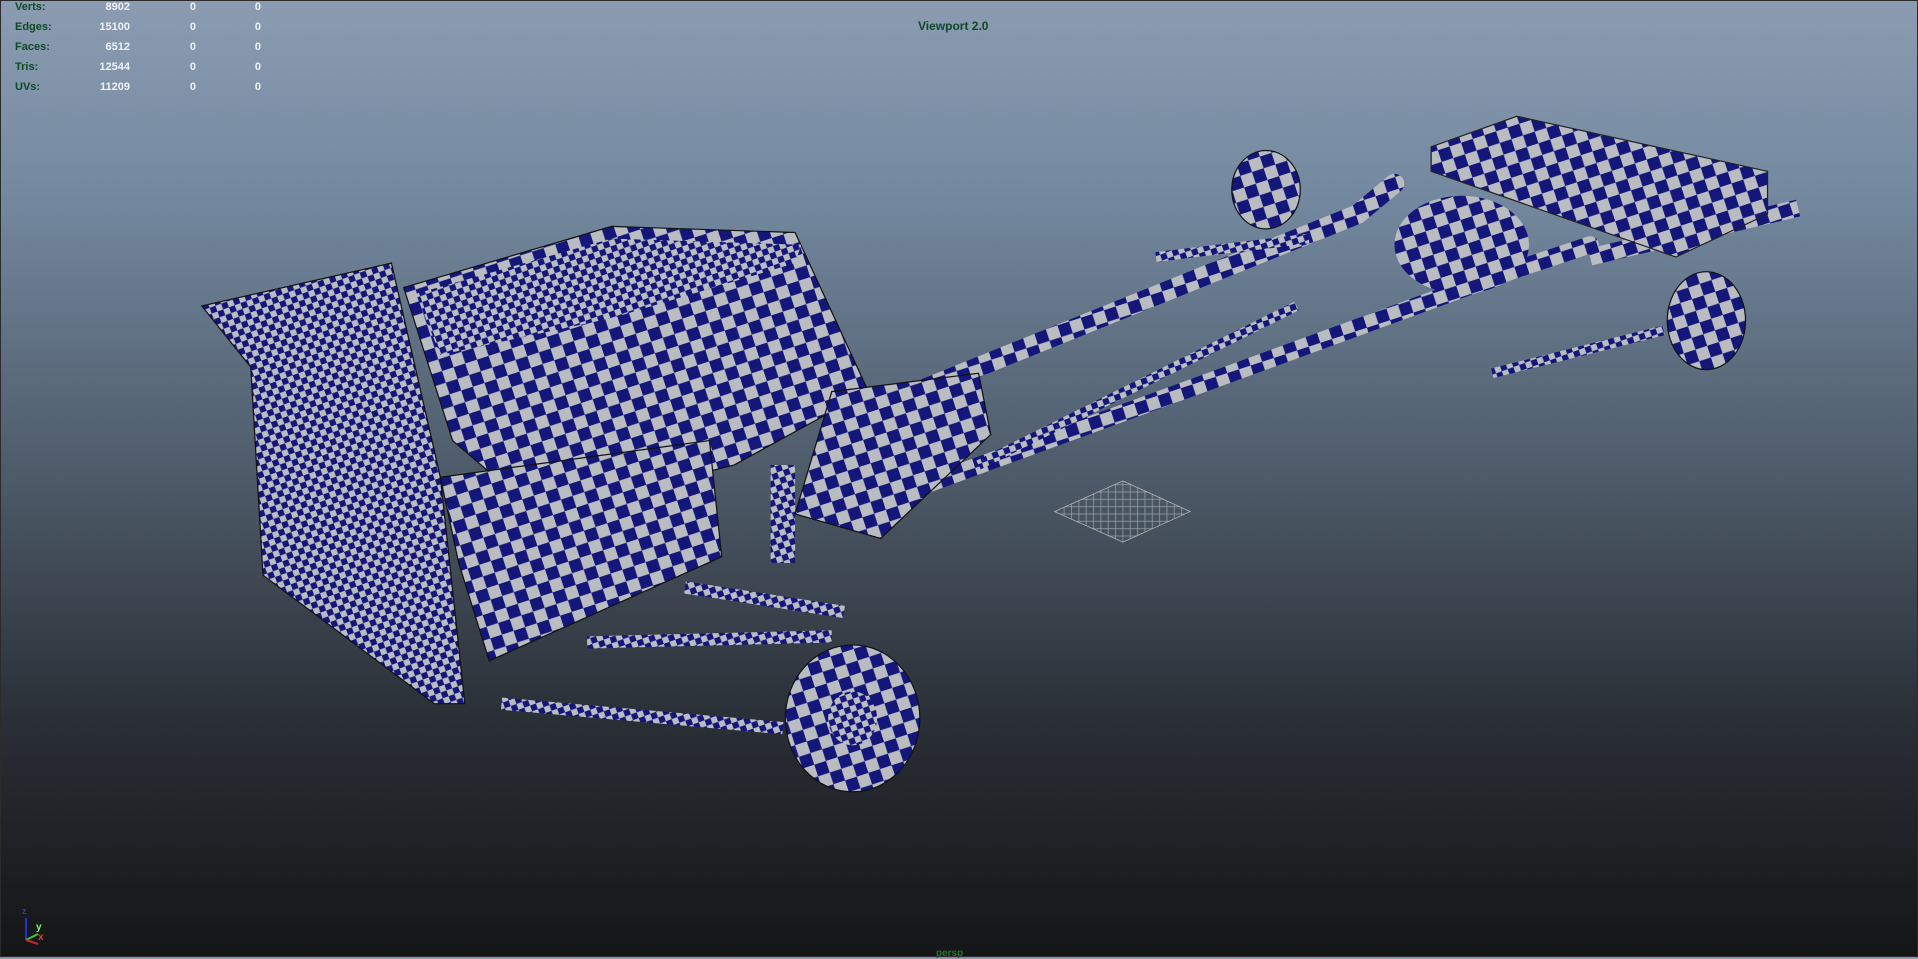 The width and height of the screenshot is (1918, 959). I want to click on ground-grid, so click(1122, 511).